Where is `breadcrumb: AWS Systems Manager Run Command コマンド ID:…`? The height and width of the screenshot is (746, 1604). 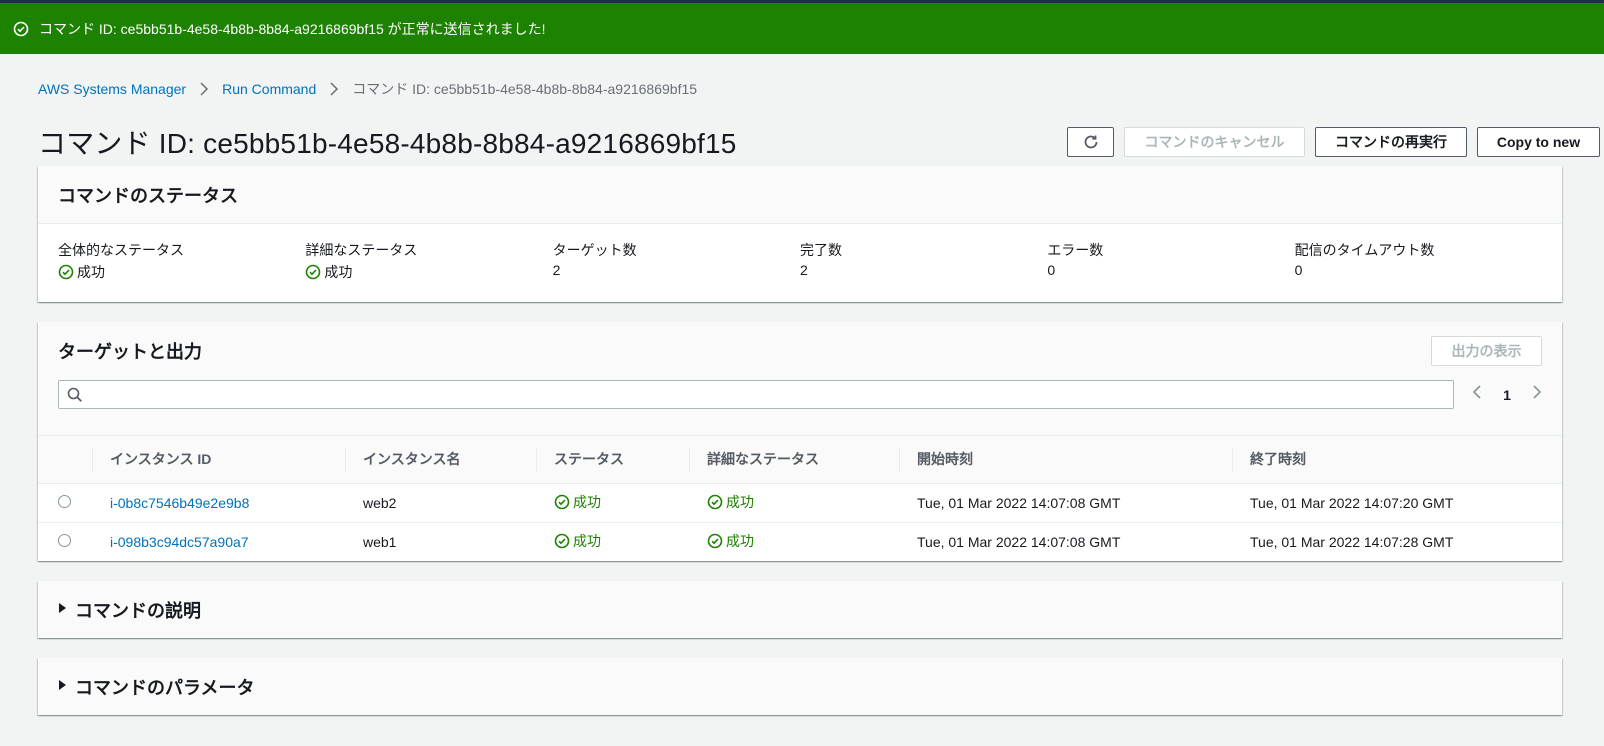
breadcrumb: AWS Systems Manager Run Command コマンド ID:… is located at coordinates (821, 88).